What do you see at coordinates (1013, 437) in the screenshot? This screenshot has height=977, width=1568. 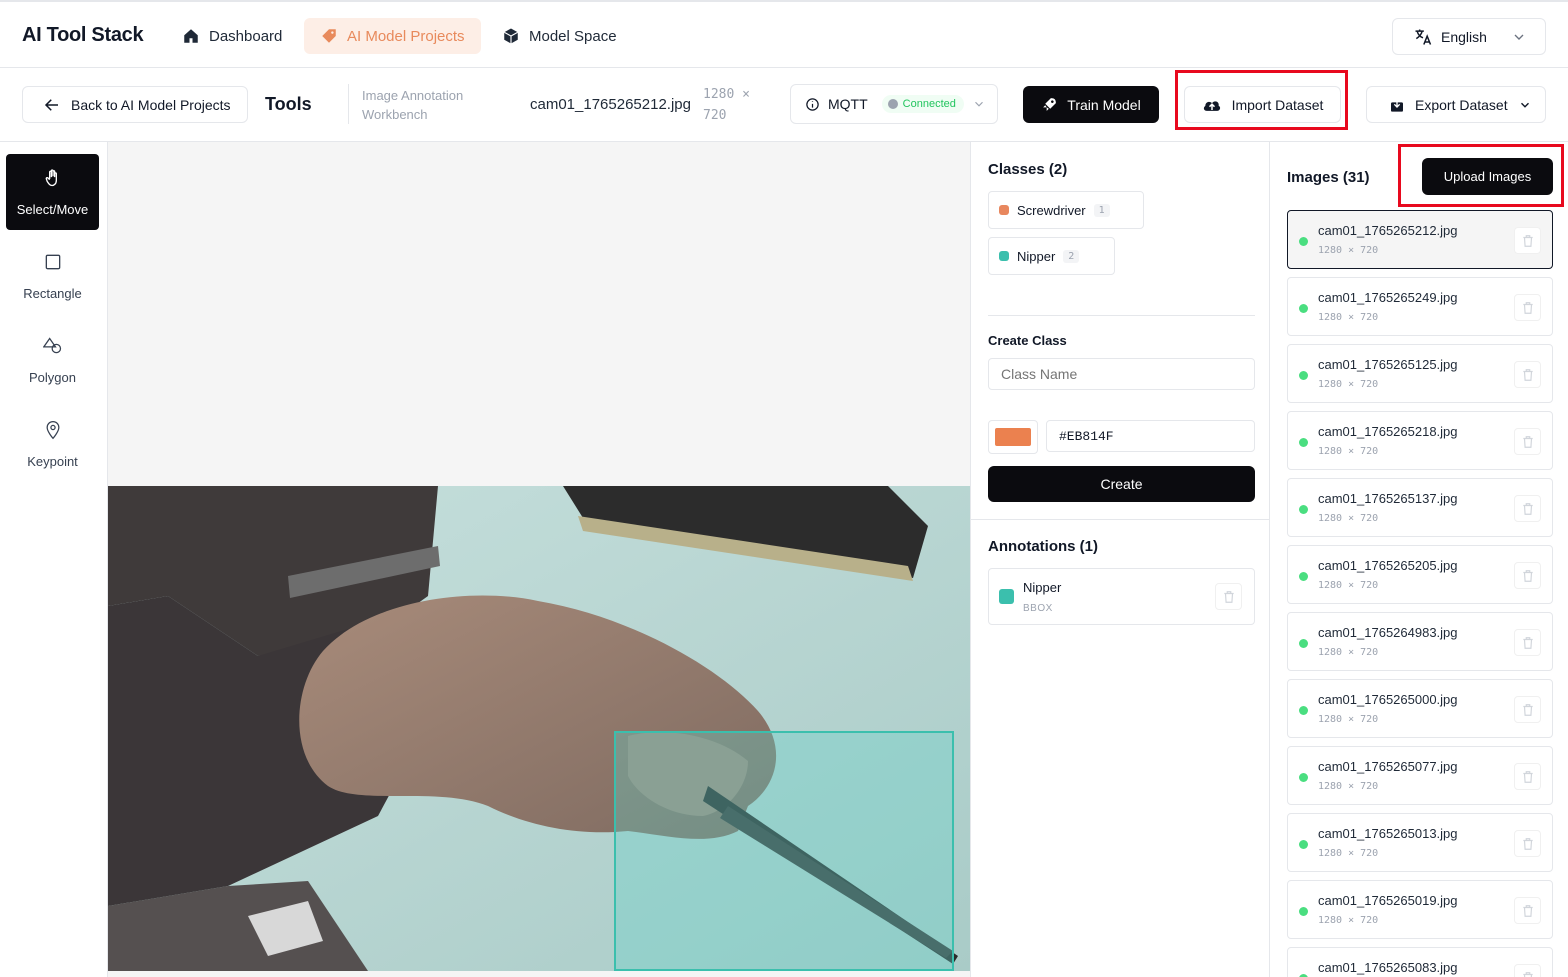 I see `color-picker` at bounding box center [1013, 437].